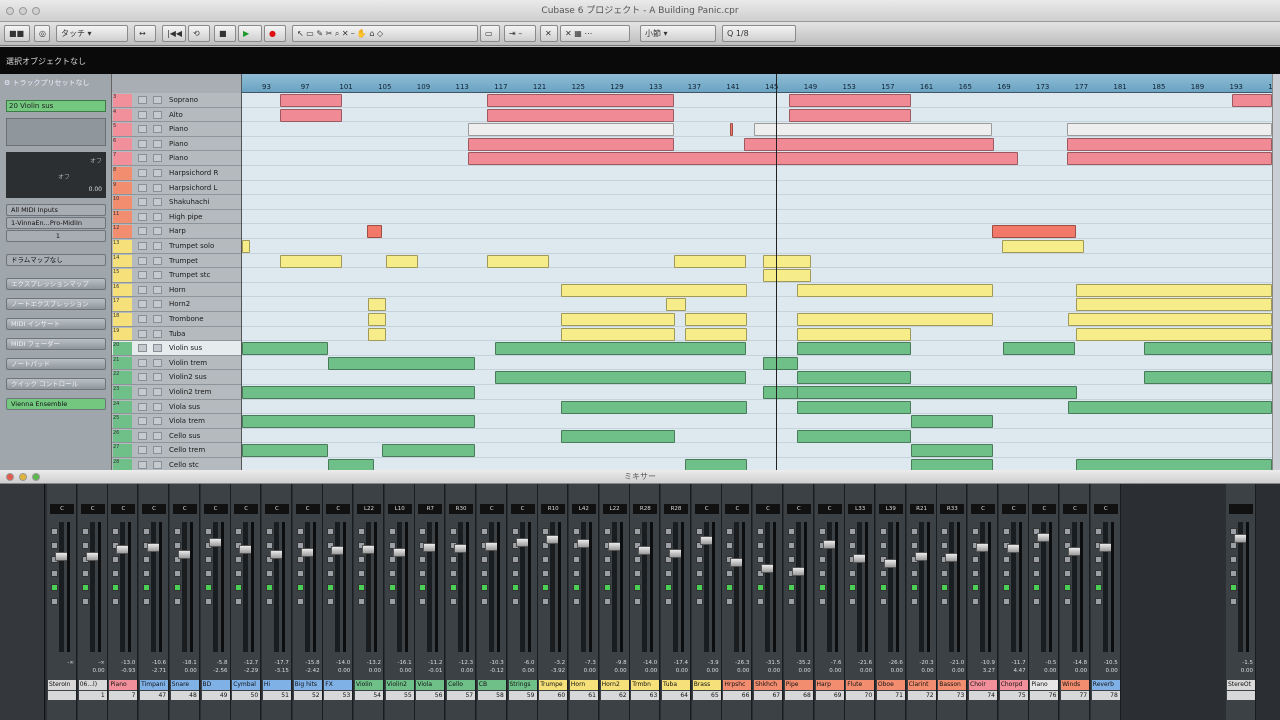 The width and height of the screenshot is (1280, 720). I want to click on pan-display: R21, so click(921, 509).